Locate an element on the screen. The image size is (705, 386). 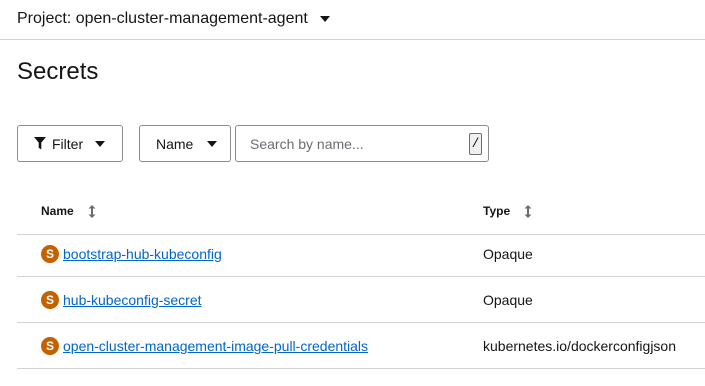
filter-button: Filter is located at coordinates (70, 143).